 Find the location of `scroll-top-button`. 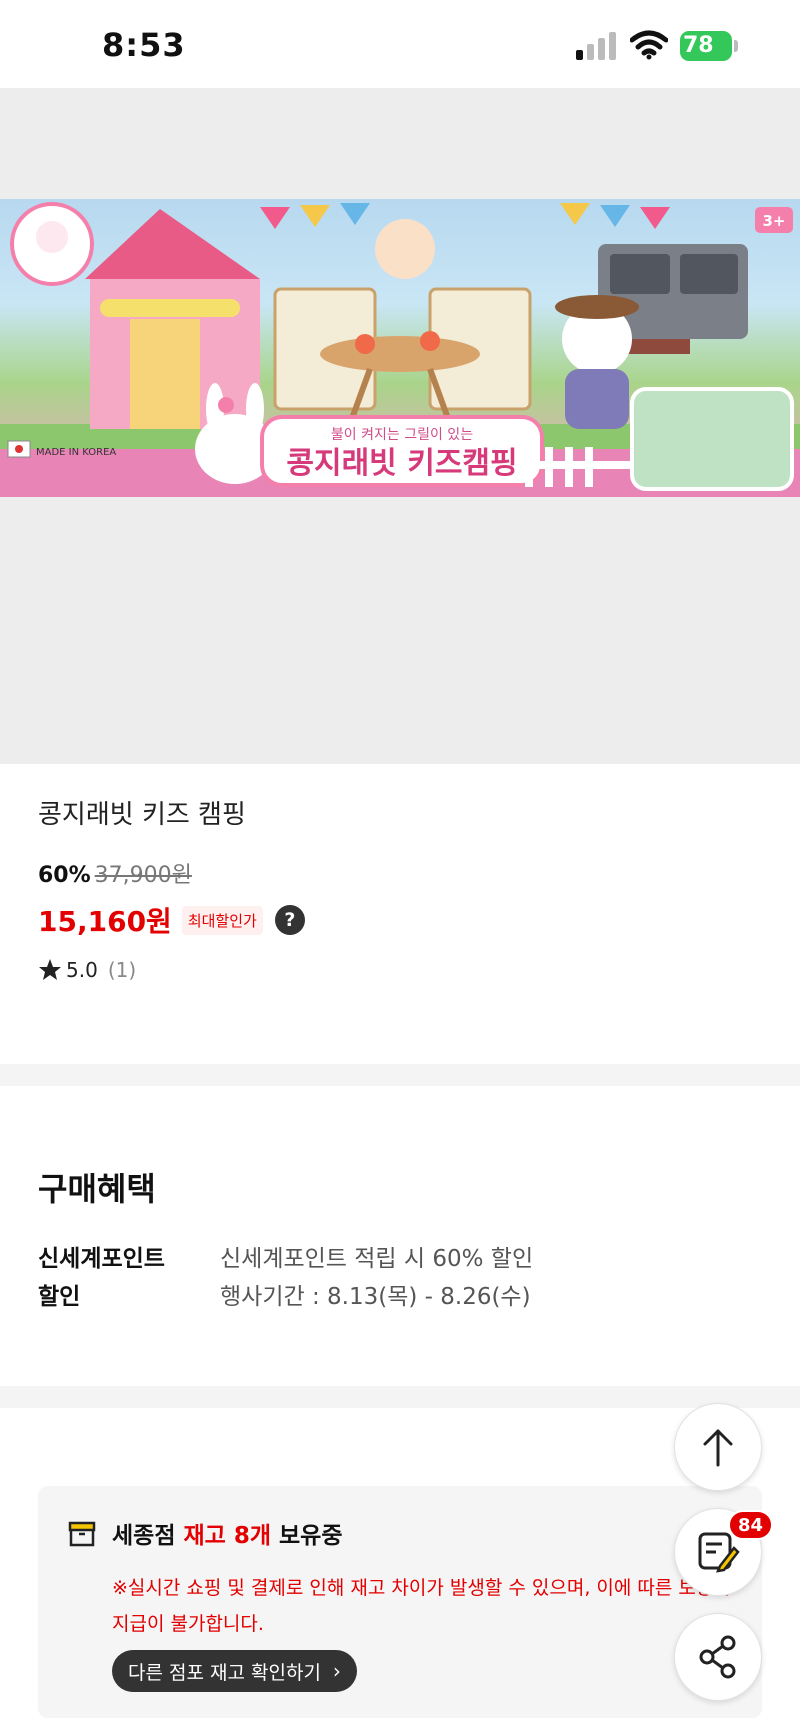

scroll-top-button is located at coordinates (718, 1447).